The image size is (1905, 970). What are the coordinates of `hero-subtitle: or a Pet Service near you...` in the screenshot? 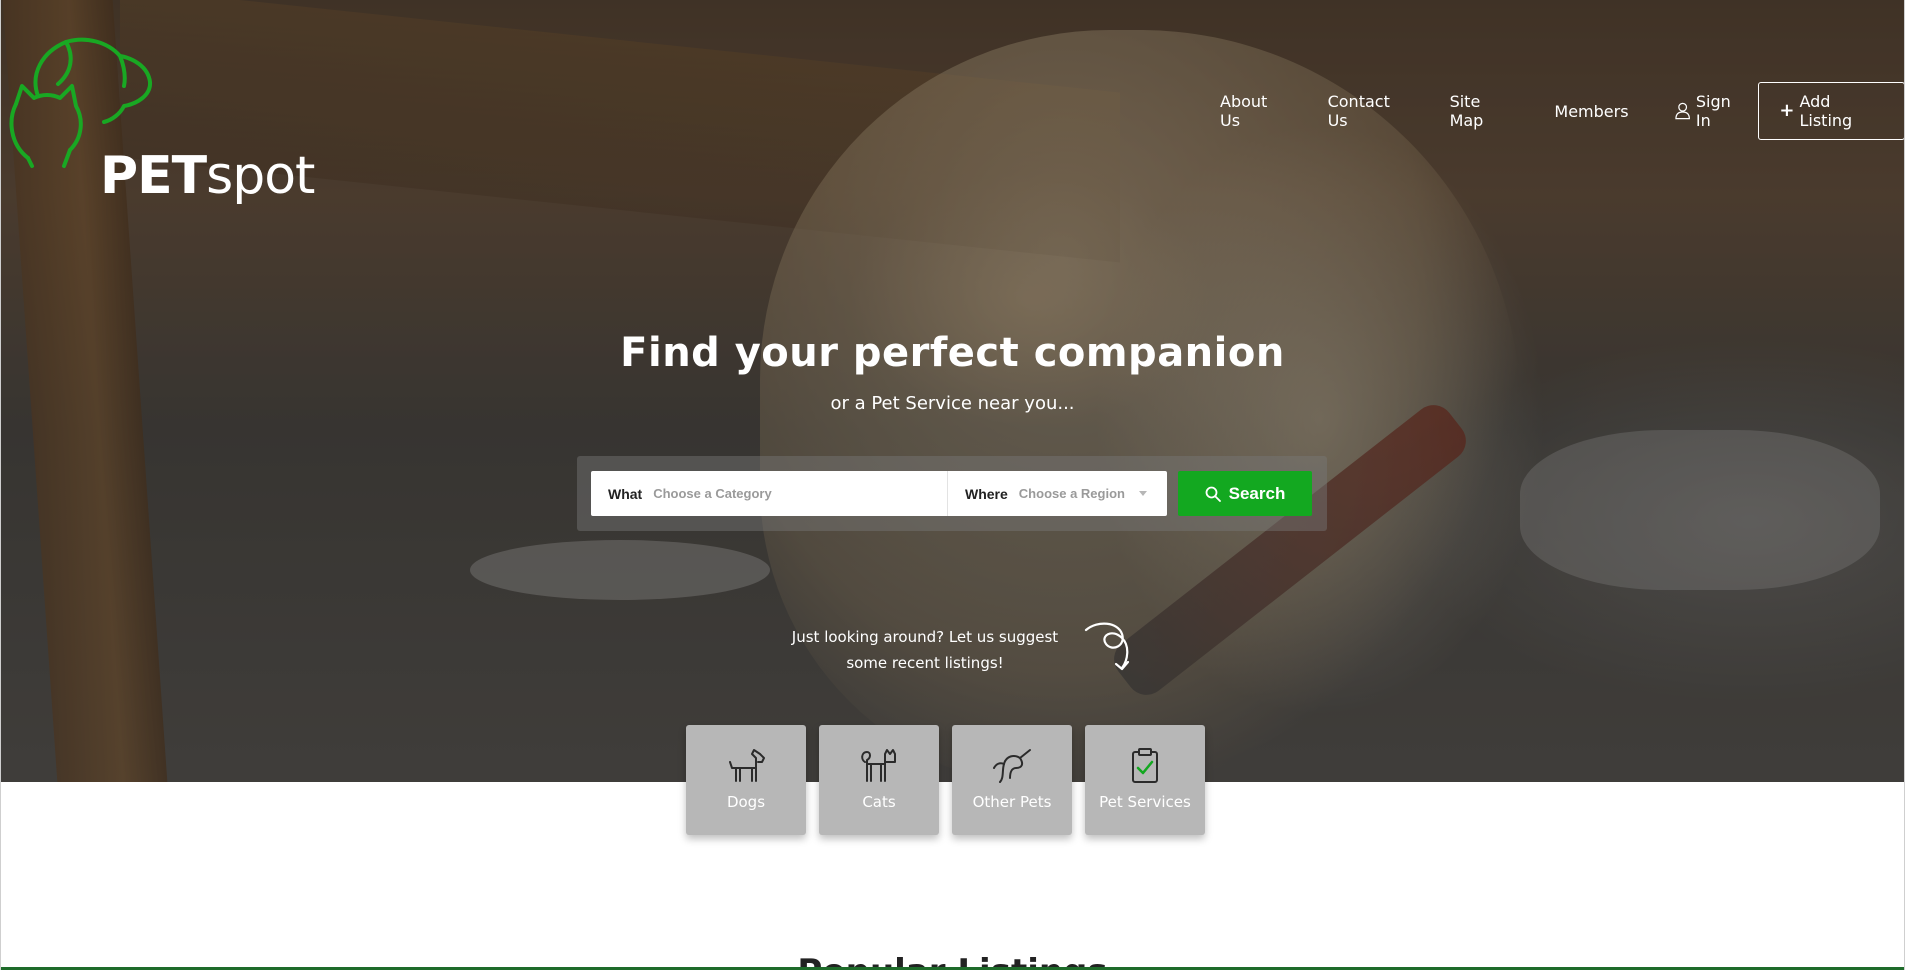 It's located at (952, 403).